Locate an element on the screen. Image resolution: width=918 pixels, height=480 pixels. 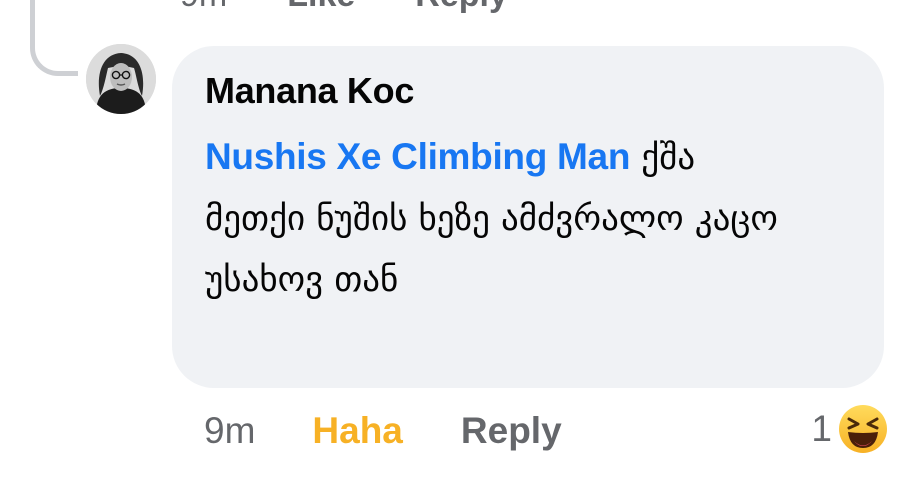
mention-link: Nushis Xe Climbing Man is located at coordinates (417, 156).